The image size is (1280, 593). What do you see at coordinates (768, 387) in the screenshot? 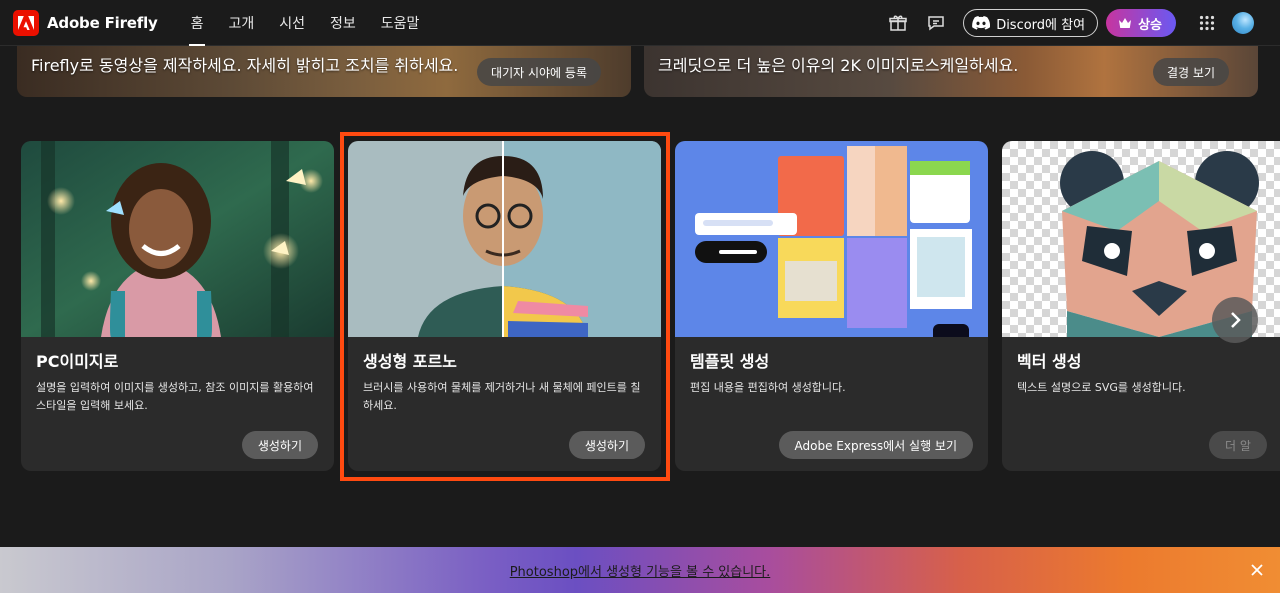
I see `card-description: 편집 내용을 편집하여 생성합니다.` at bounding box center [768, 387].